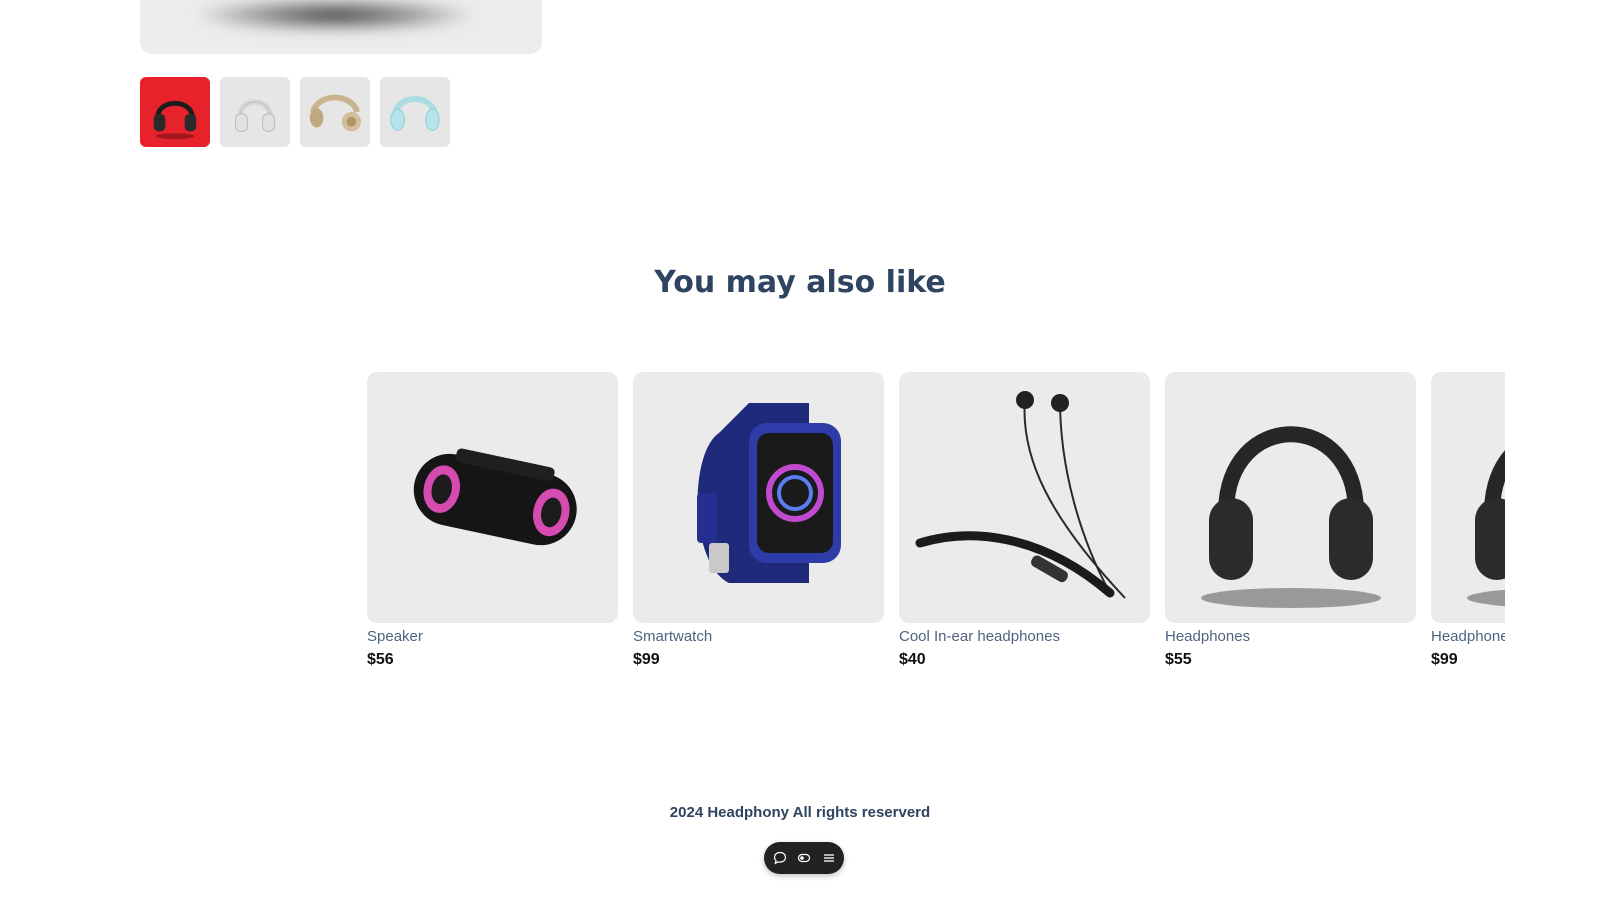 Image resolution: width=1600 pixels, height=900 pixels. What do you see at coordinates (800, 282) in the screenshot?
I see `section-title: You may also like` at bounding box center [800, 282].